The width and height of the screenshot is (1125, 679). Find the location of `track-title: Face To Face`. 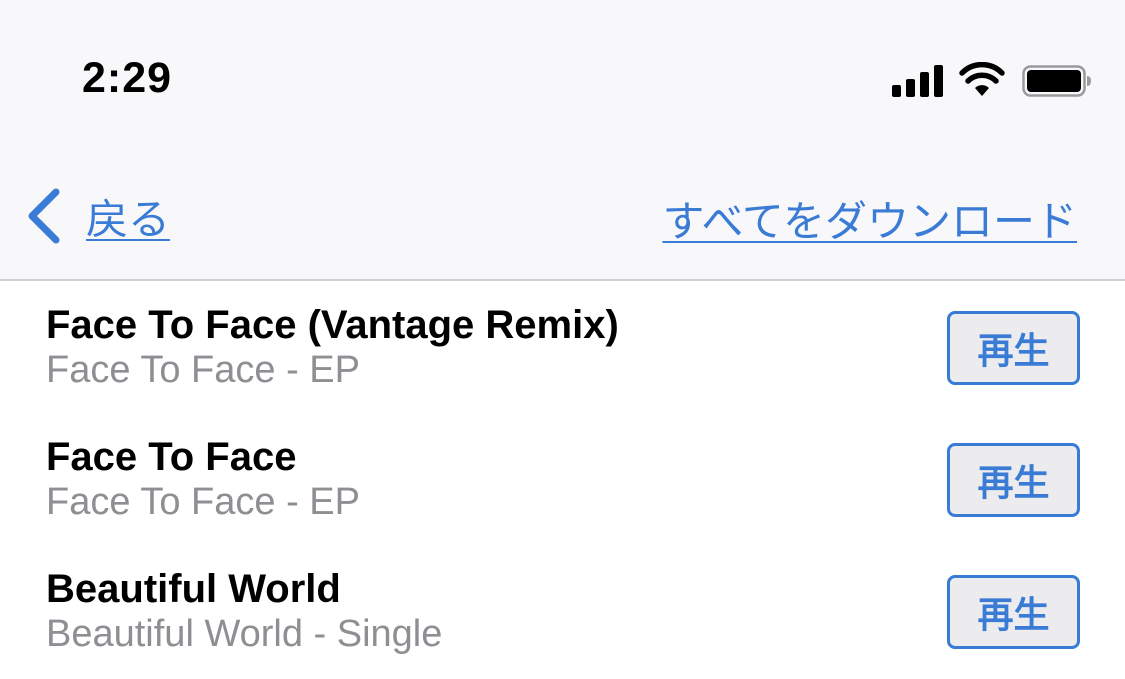

track-title: Face To Face is located at coordinates (171, 457).